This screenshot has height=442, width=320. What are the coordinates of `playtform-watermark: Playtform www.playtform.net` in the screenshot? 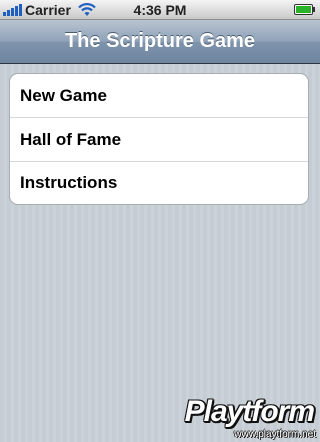 It's located at (240, 417).